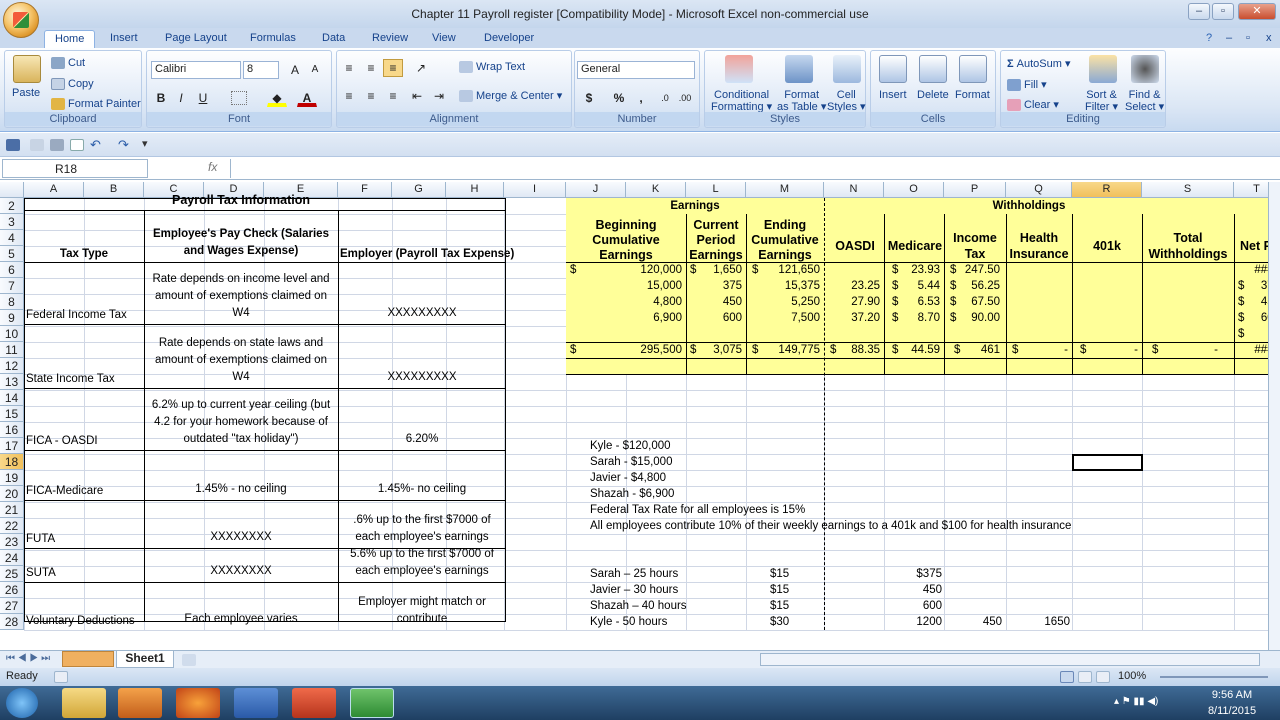  What do you see at coordinates (1188, 190) in the screenshot?
I see `column-header: S` at bounding box center [1188, 190].